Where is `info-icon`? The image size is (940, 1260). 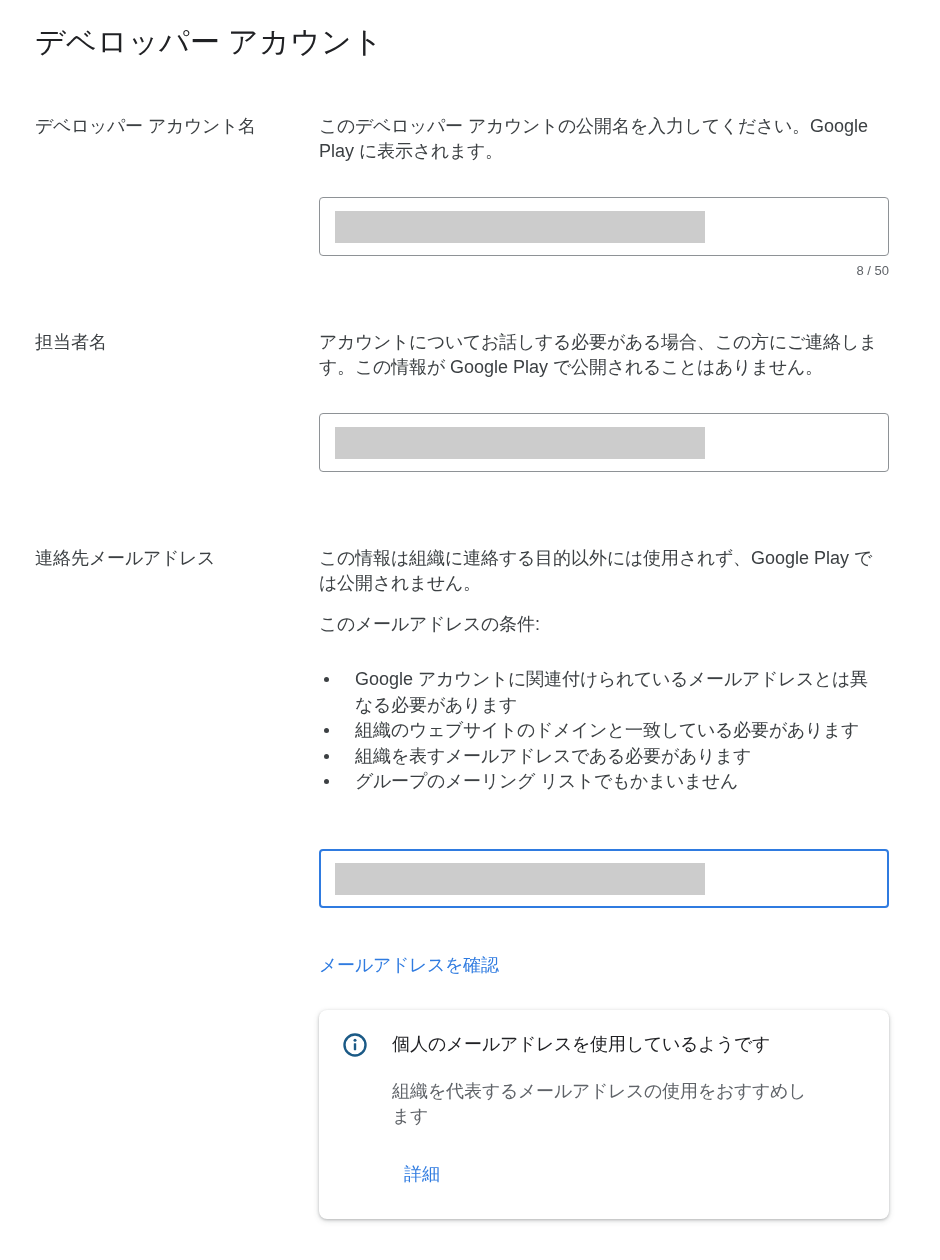 info-icon is located at coordinates (355, 1044).